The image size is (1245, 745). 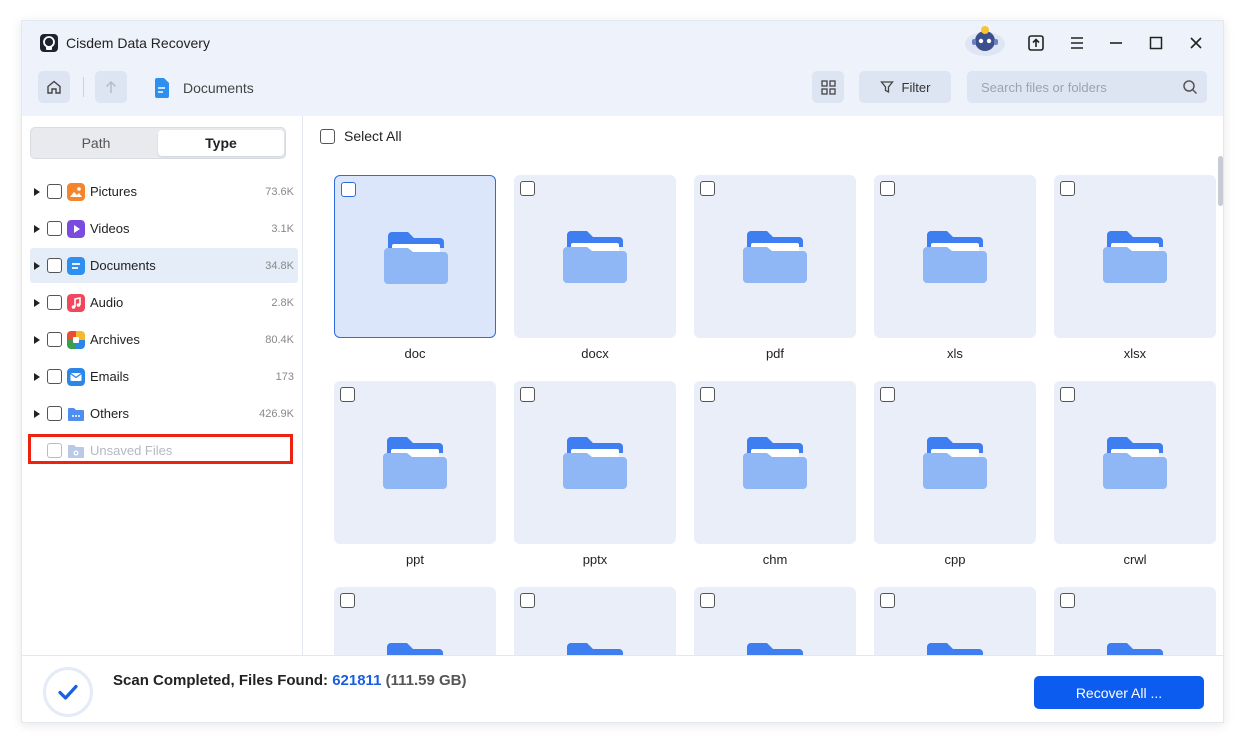 I want to click on menu-icon, so click(x=1077, y=43).